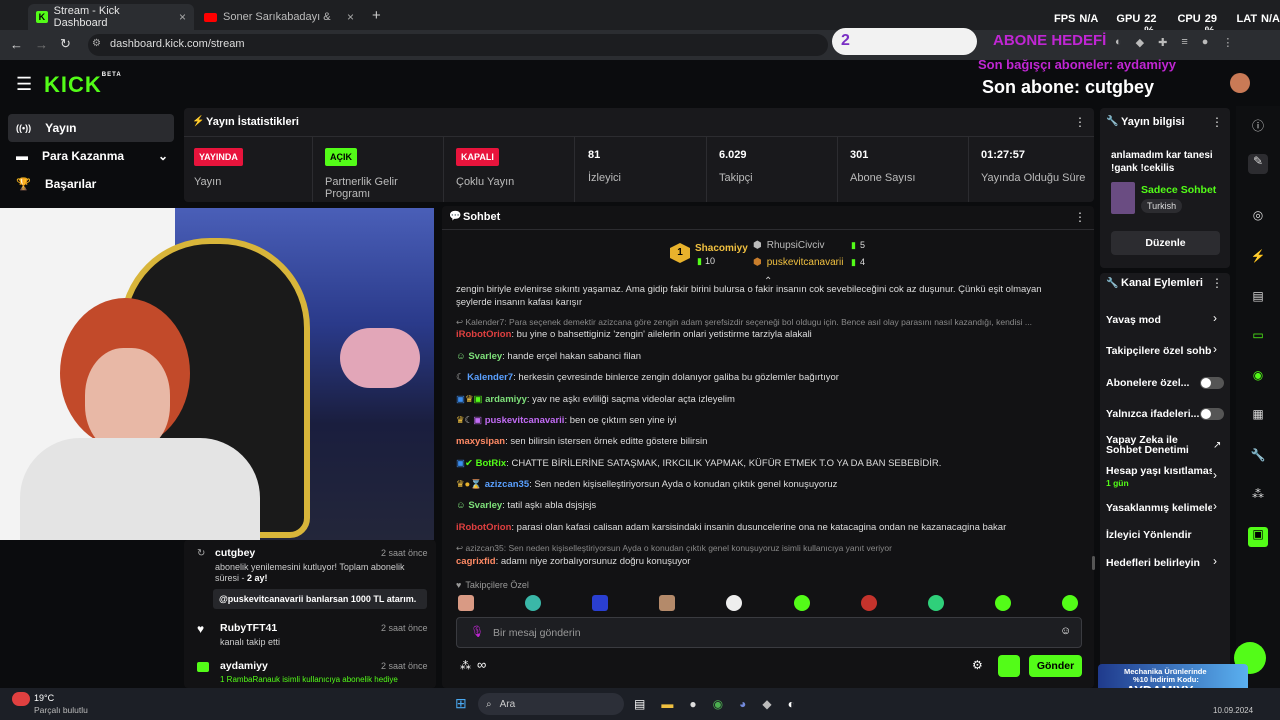 The image size is (1280, 720). I want to click on chat-icon: ▭, so click(1258, 338).